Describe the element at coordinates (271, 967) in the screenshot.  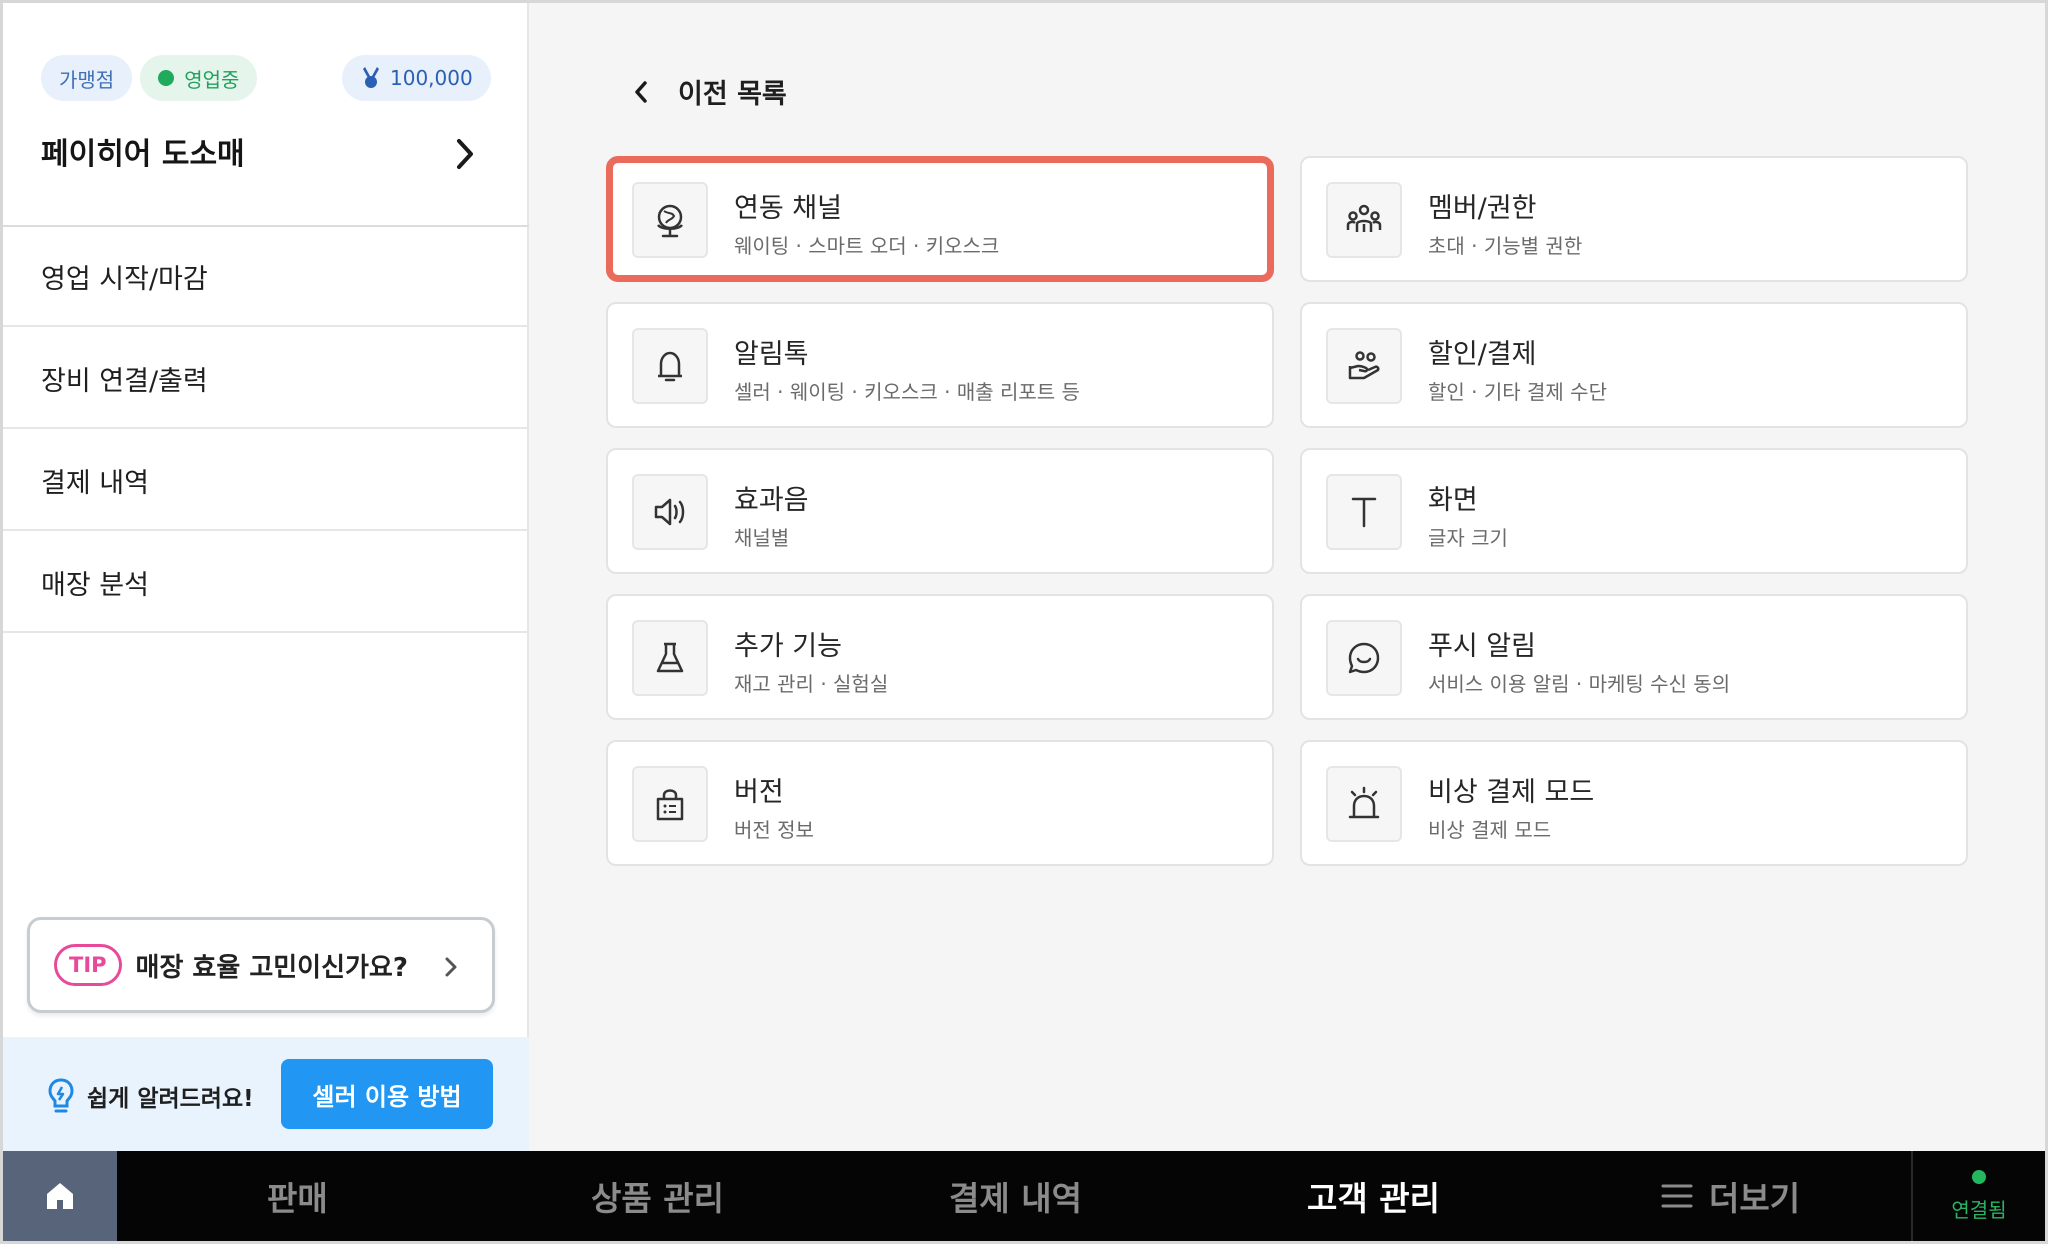
I see `tip-text: 매장 효율 고민이신가요?` at that location.